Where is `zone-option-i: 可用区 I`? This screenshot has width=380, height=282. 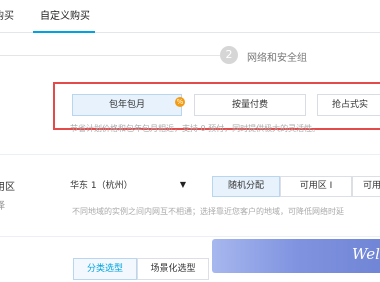 zone-option-i: 可用区 I is located at coordinates (316, 186).